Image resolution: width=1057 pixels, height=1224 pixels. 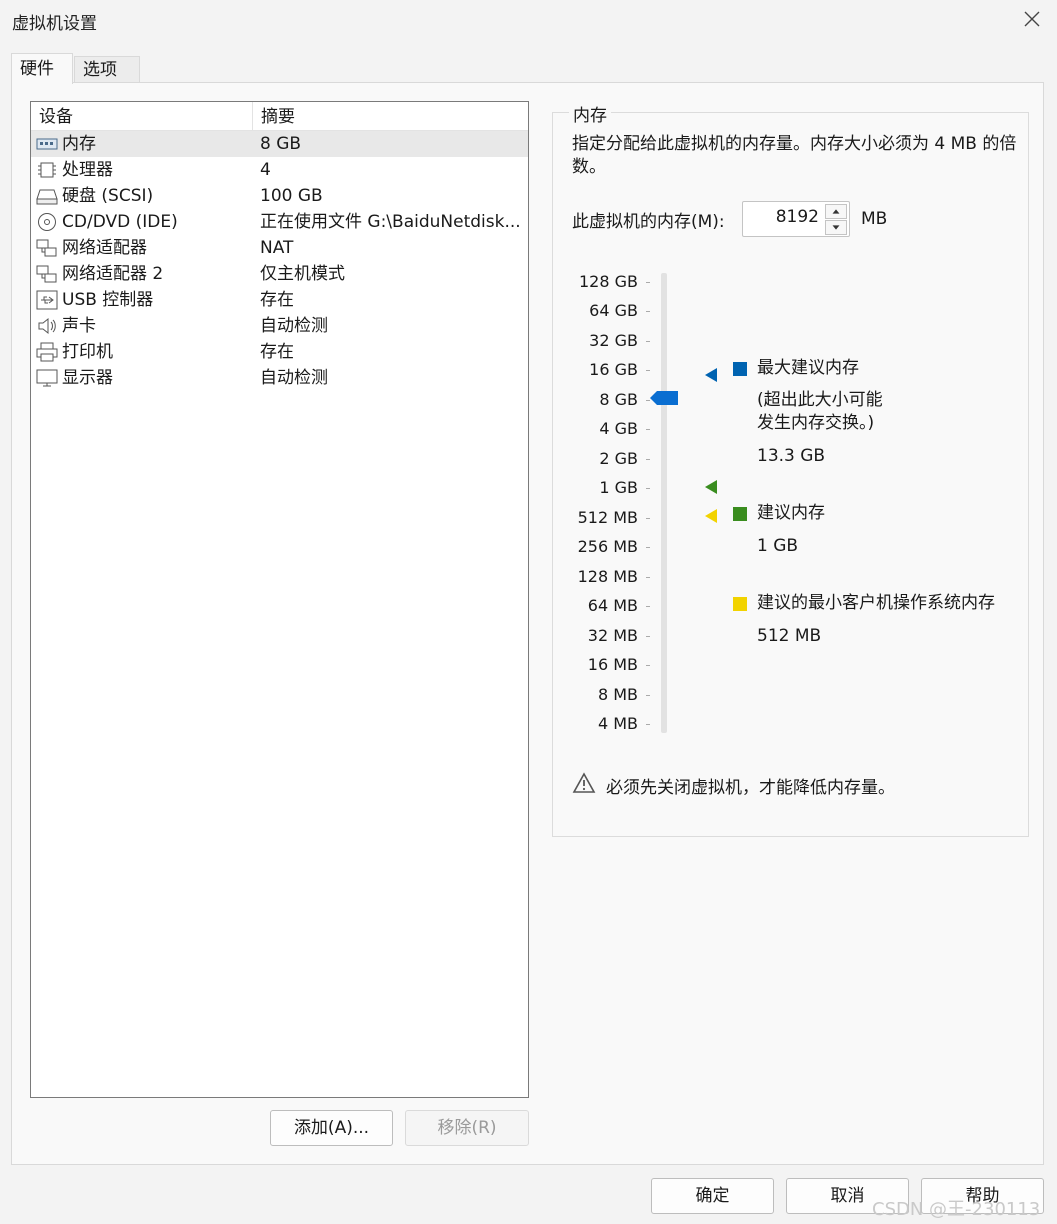 What do you see at coordinates (79, 144) in the screenshot?
I see `device-name: 内存` at bounding box center [79, 144].